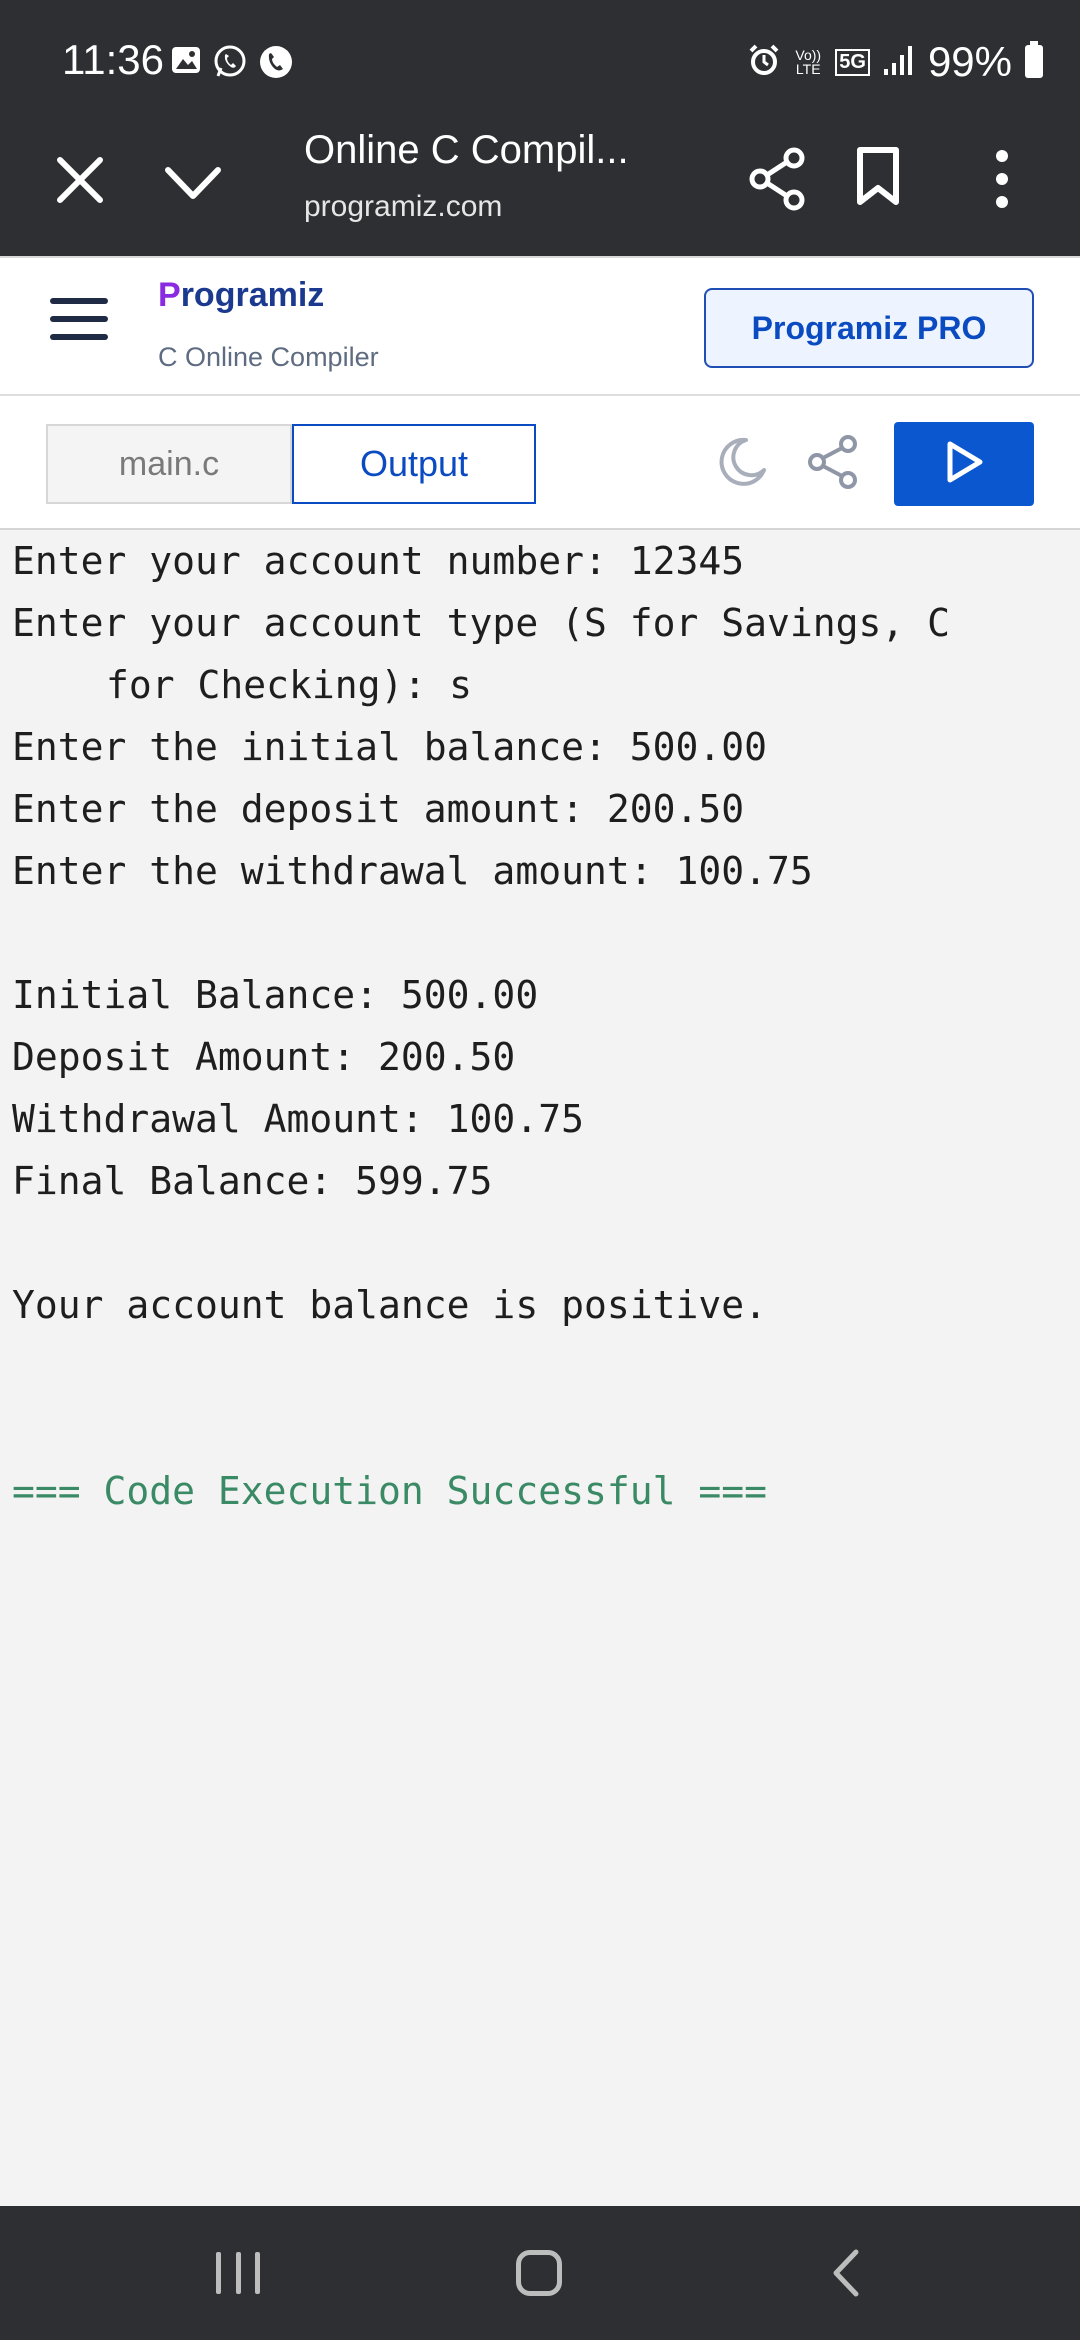  Describe the element at coordinates (403, 206) in the screenshot. I see `page-url: programiz.com` at that location.